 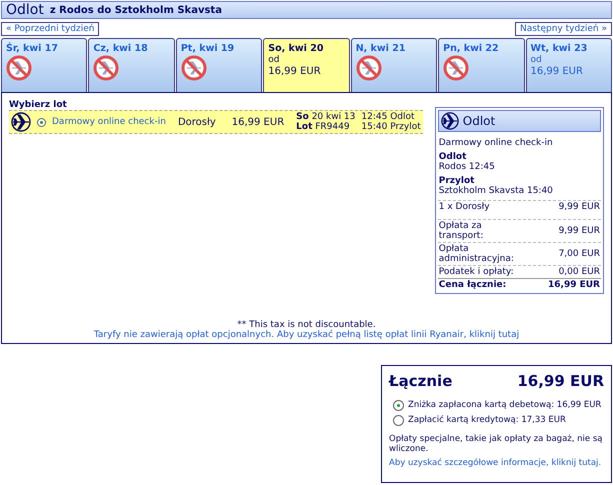 What do you see at coordinates (197, 122) in the screenshot?
I see `passenger-type: Dorosły` at bounding box center [197, 122].